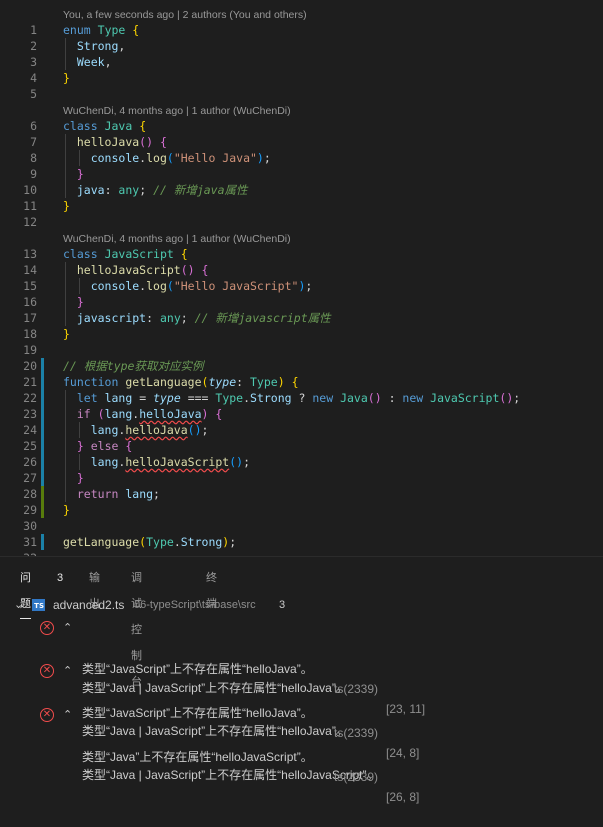 The width and height of the screenshot is (603, 827). What do you see at coordinates (301, 126) in the screenshot?
I see `code-line: 6 class Java {` at bounding box center [301, 126].